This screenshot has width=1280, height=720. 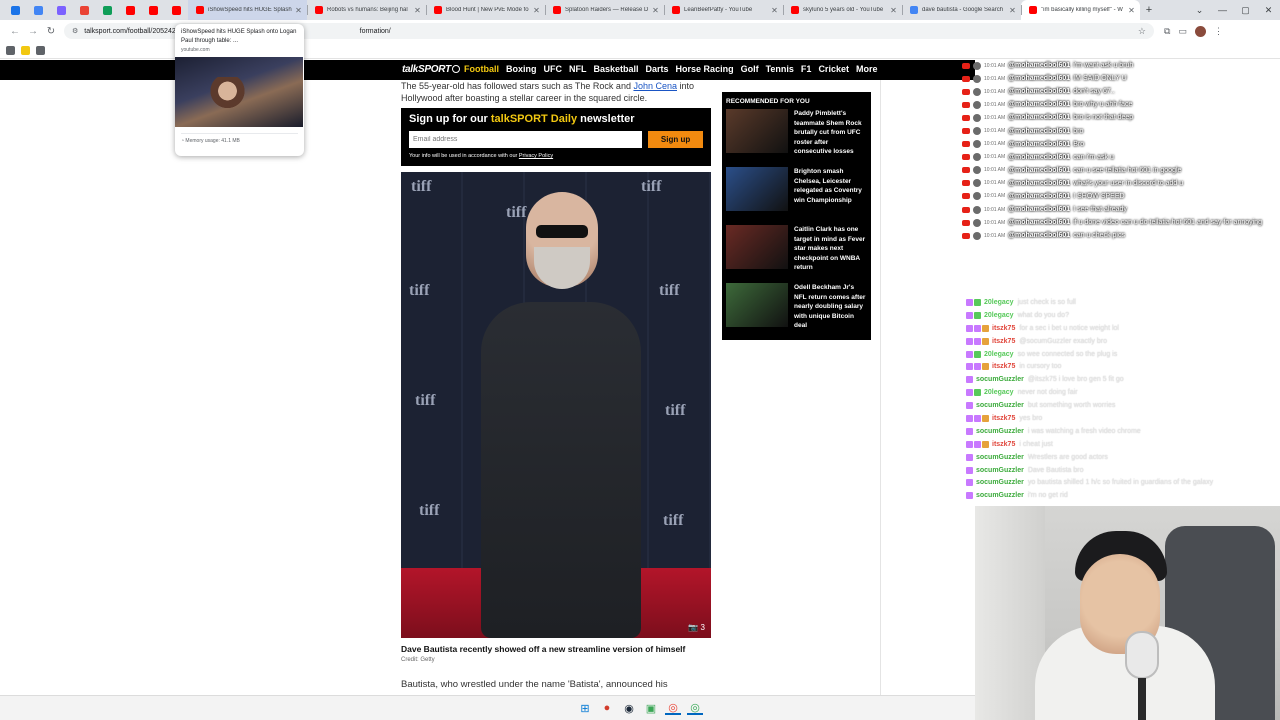 I want to click on nav-item: Darts, so click(x=657, y=69).